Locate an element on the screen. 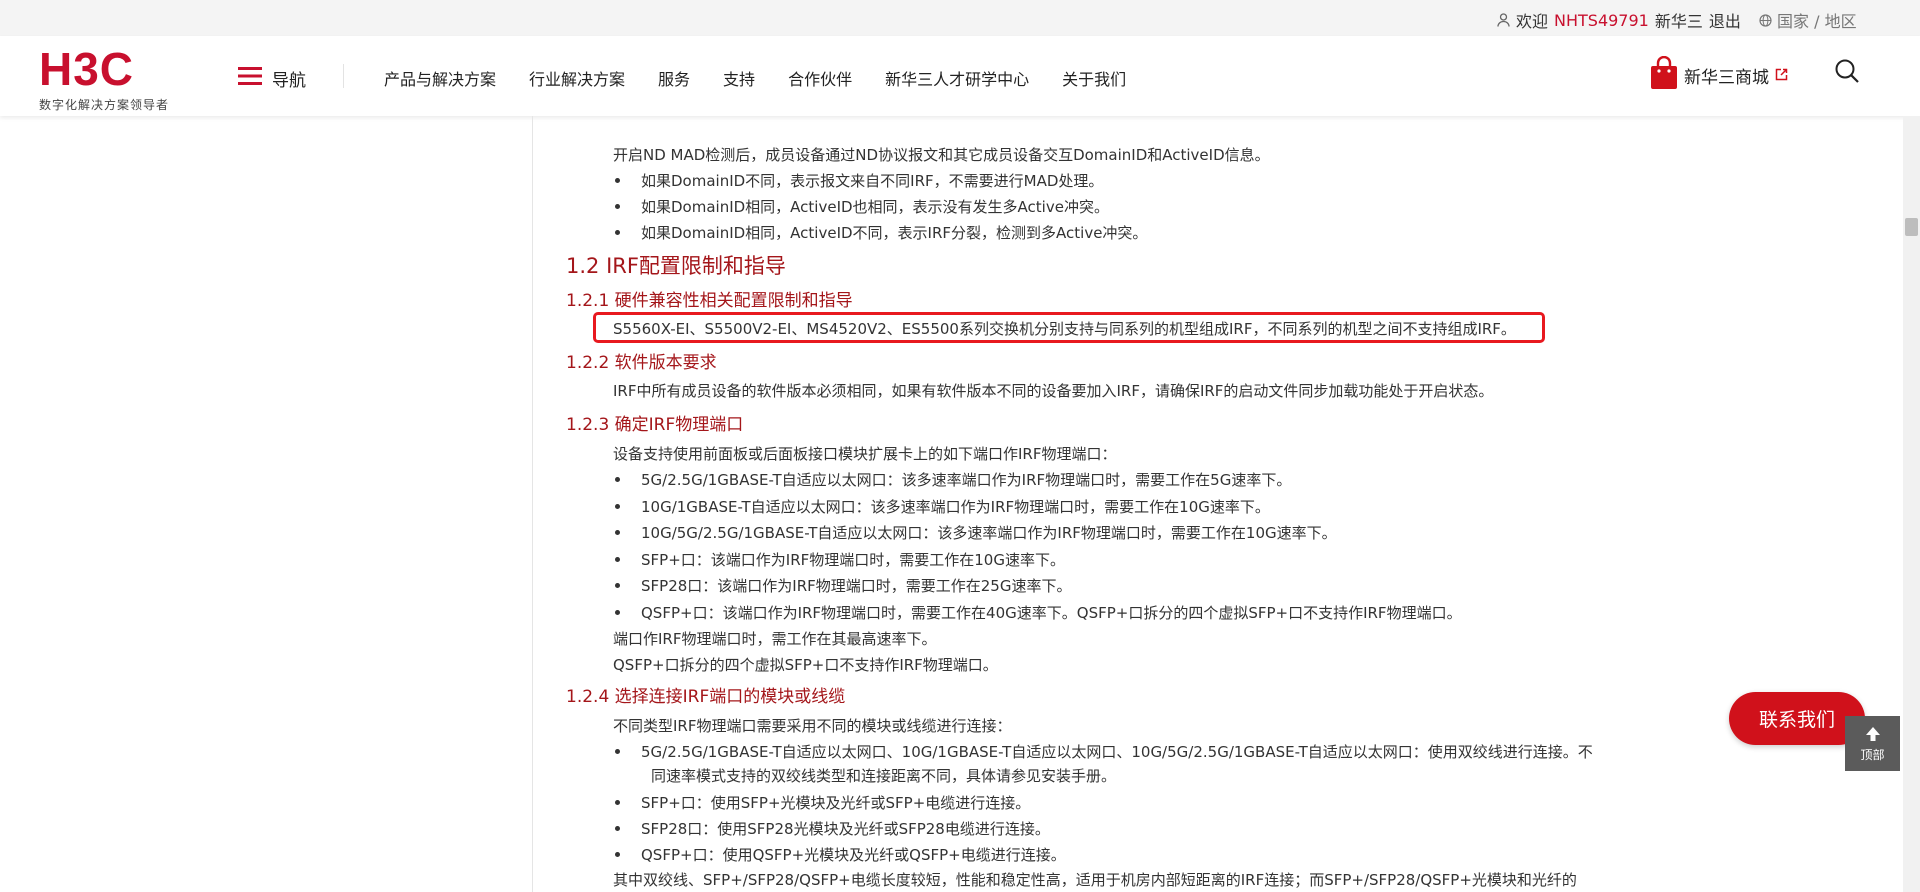 This screenshot has height=892, width=1920. mall-label: 新华三商城 is located at coordinates (1726, 78).